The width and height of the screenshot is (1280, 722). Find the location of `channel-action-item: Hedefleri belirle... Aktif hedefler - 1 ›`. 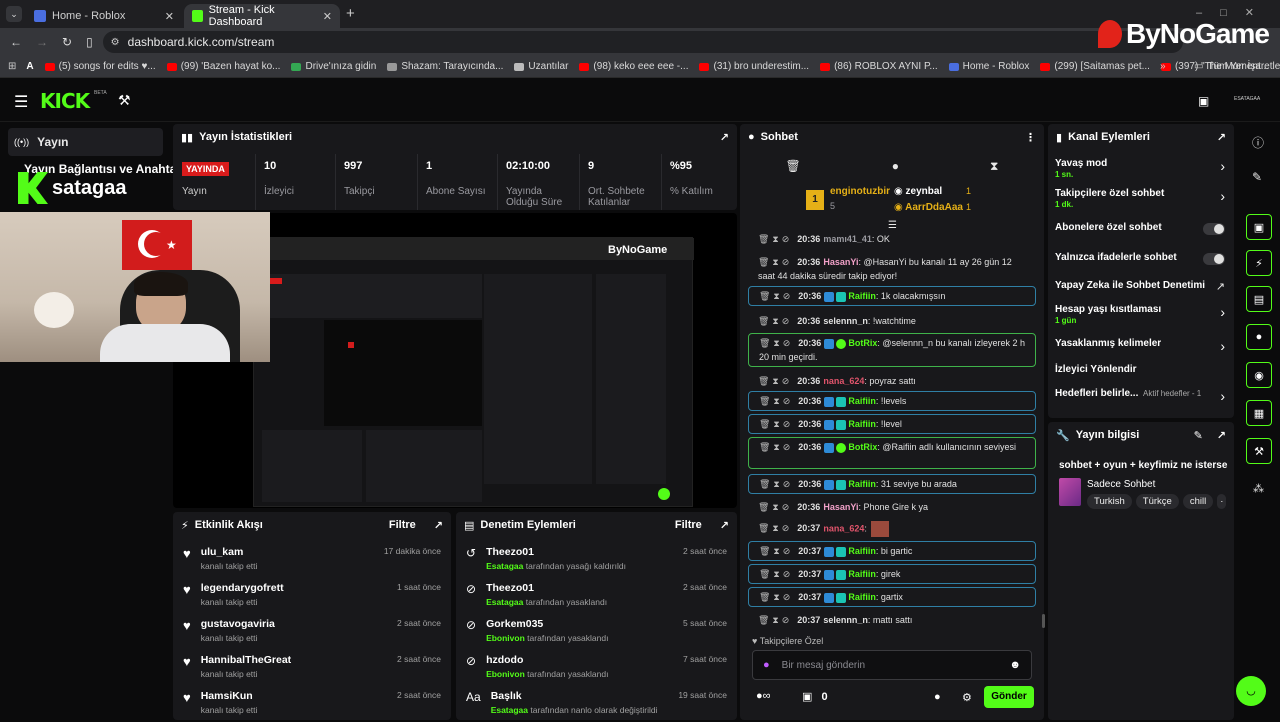

channel-action-item: Hedefleri belirle... Aktif hedefler - 1 › is located at coordinates (1141, 402).